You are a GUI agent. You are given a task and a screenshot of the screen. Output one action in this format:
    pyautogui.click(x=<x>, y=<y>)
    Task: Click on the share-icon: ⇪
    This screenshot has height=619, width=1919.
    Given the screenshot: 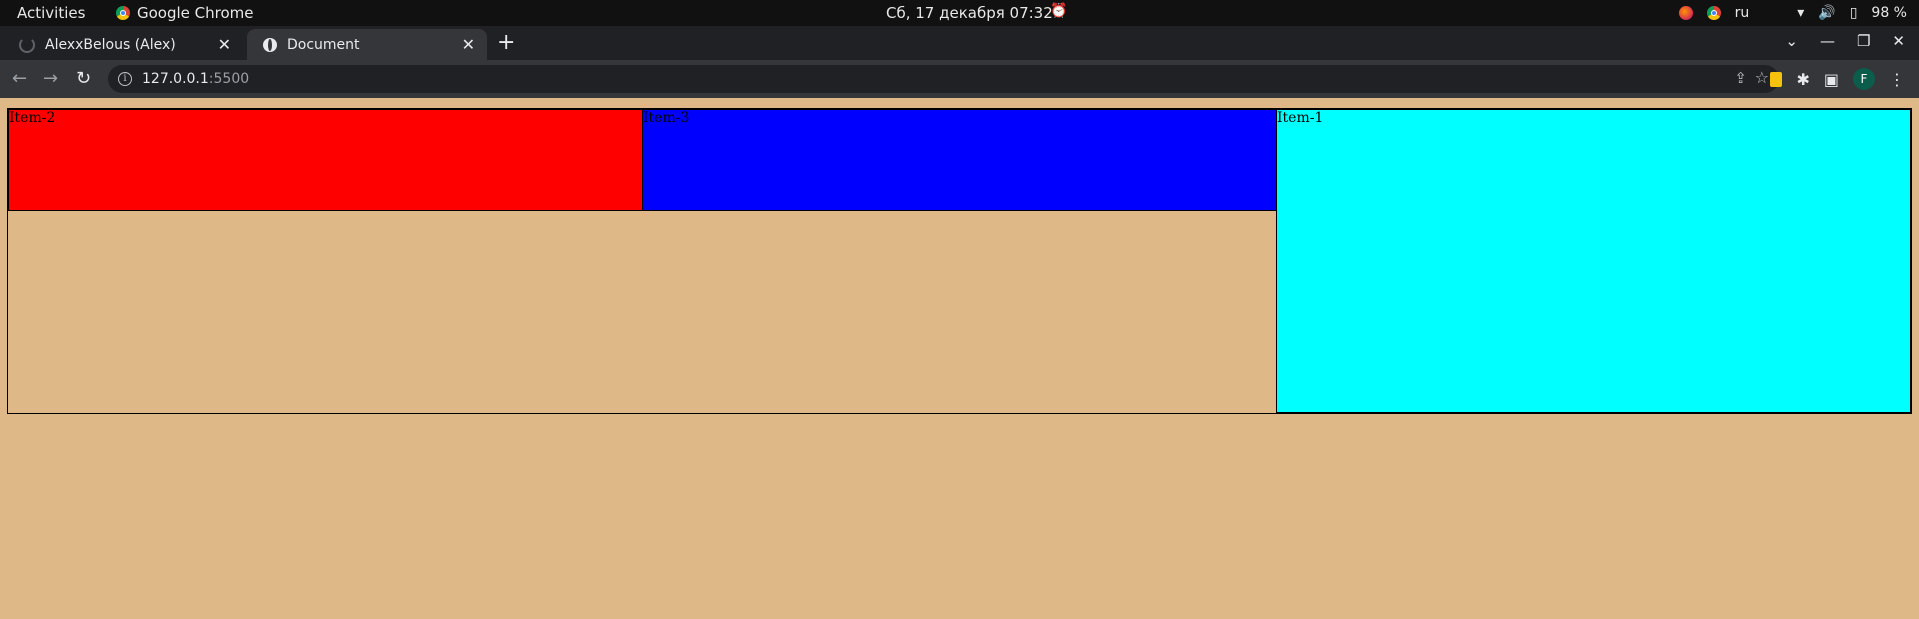 What is the action you would take?
    pyautogui.click(x=1740, y=78)
    